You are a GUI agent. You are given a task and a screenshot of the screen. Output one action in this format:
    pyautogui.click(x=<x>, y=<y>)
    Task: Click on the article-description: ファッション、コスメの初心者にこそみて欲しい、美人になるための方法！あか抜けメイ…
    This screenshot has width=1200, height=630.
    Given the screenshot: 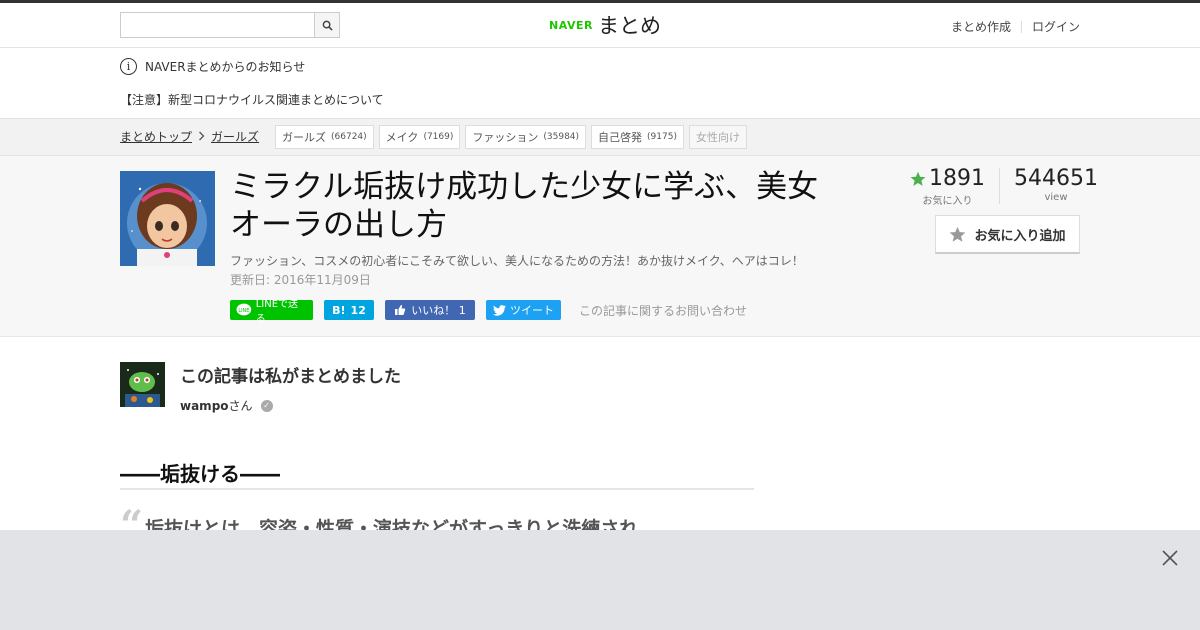 What is the action you would take?
    pyautogui.click(x=517, y=261)
    